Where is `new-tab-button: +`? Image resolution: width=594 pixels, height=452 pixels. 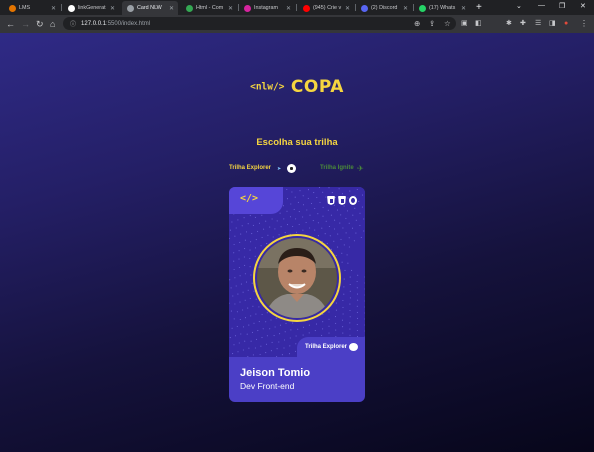
new-tab-button: + is located at coordinates (479, 7).